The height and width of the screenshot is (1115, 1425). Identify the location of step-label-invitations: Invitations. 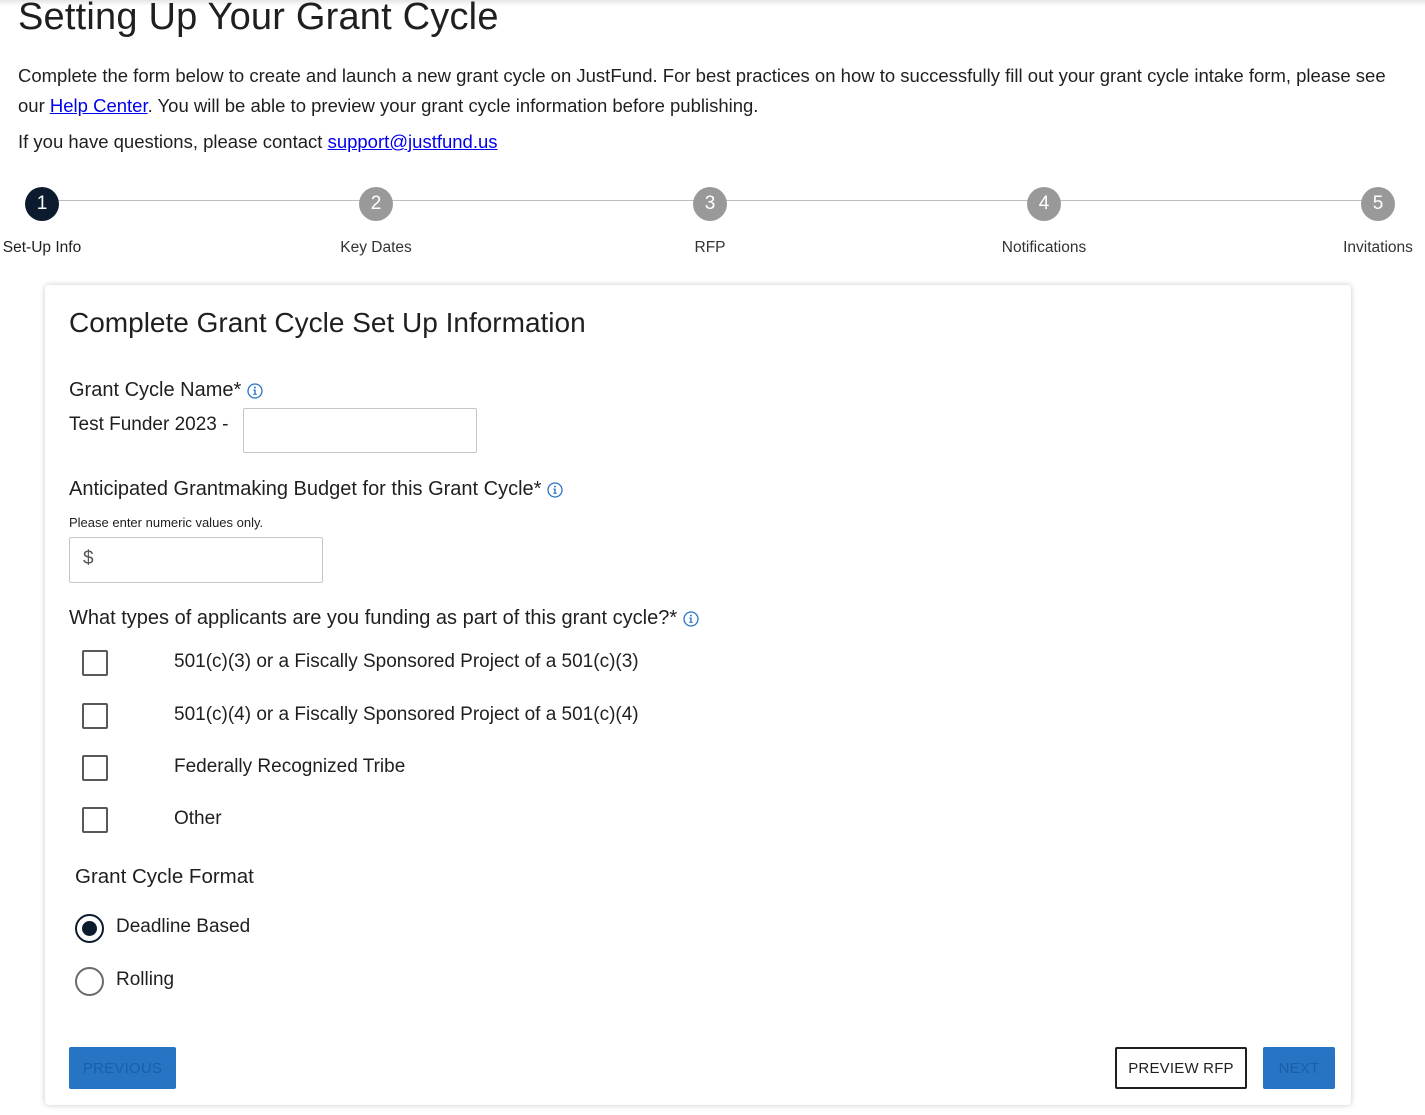
(1378, 247).